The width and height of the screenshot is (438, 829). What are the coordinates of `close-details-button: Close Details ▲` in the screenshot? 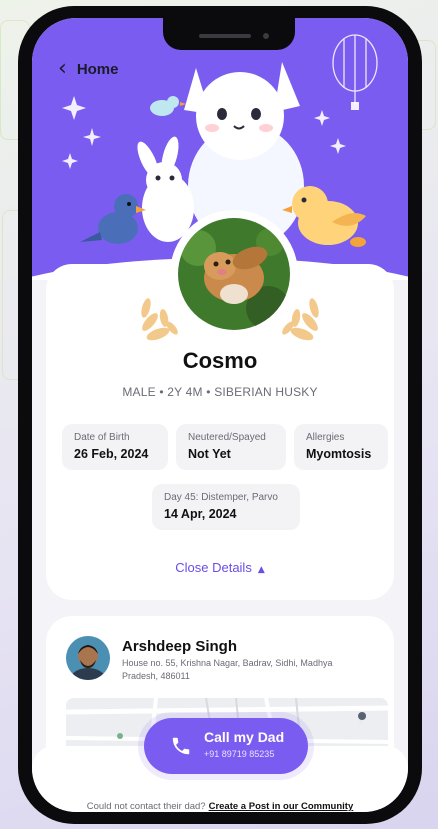 It's located at (220, 567).